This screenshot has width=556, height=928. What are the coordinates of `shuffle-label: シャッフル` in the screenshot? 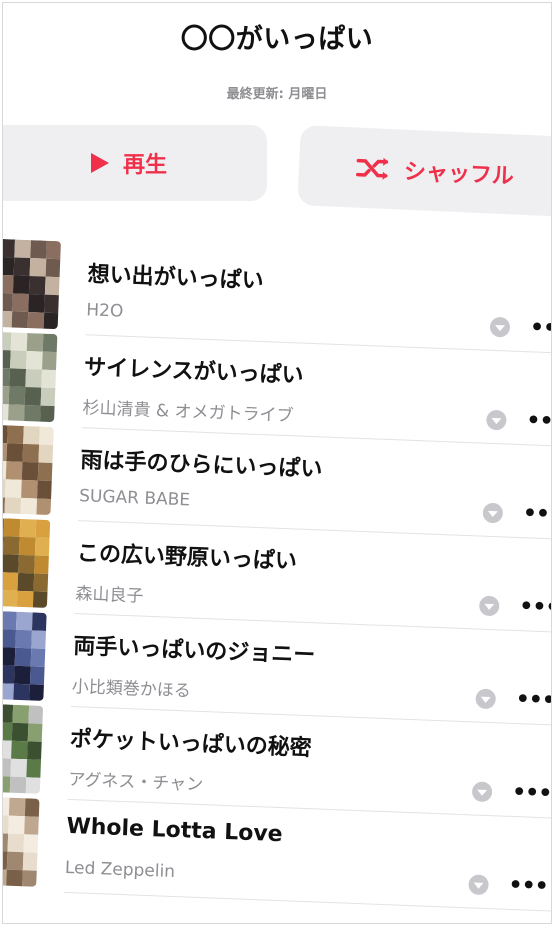 It's located at (459, 174).